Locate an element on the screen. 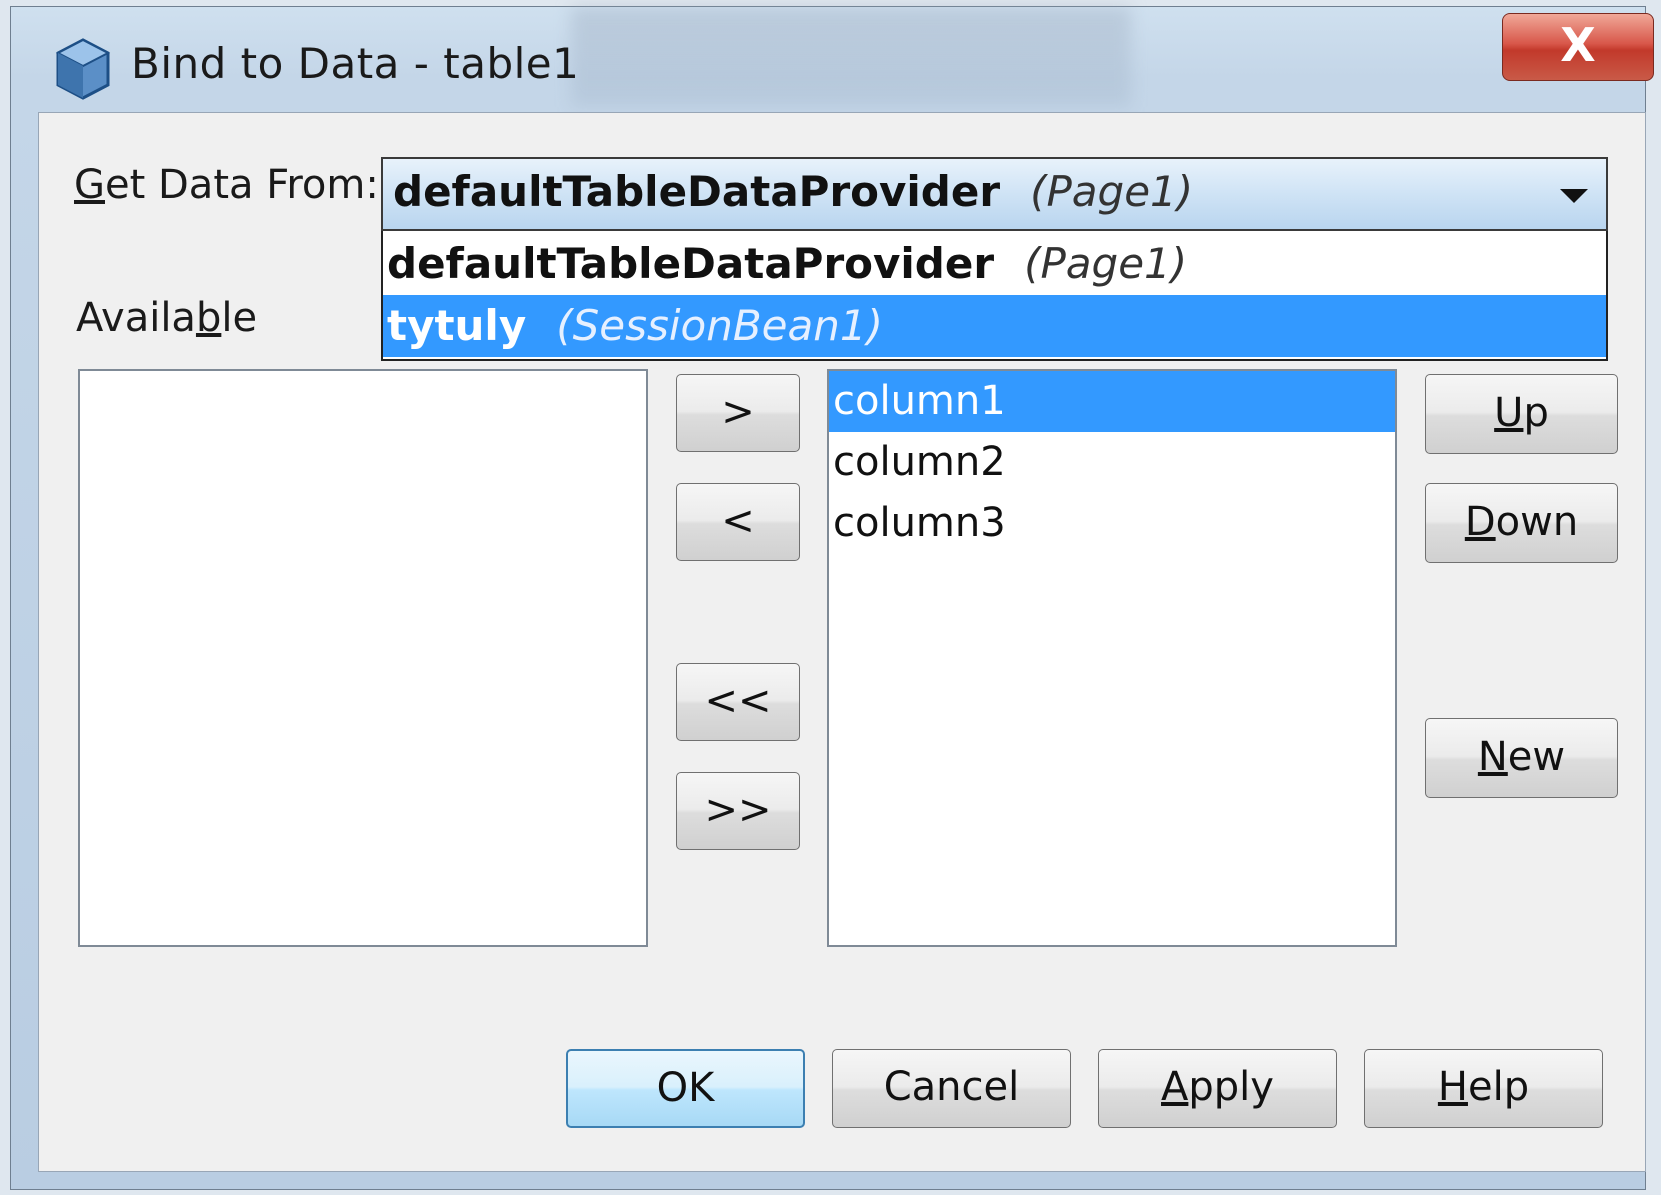 The height and width of the screenshot is (1195, 1661). remove-all-columns-button: << is located at coordinates (738, 702).